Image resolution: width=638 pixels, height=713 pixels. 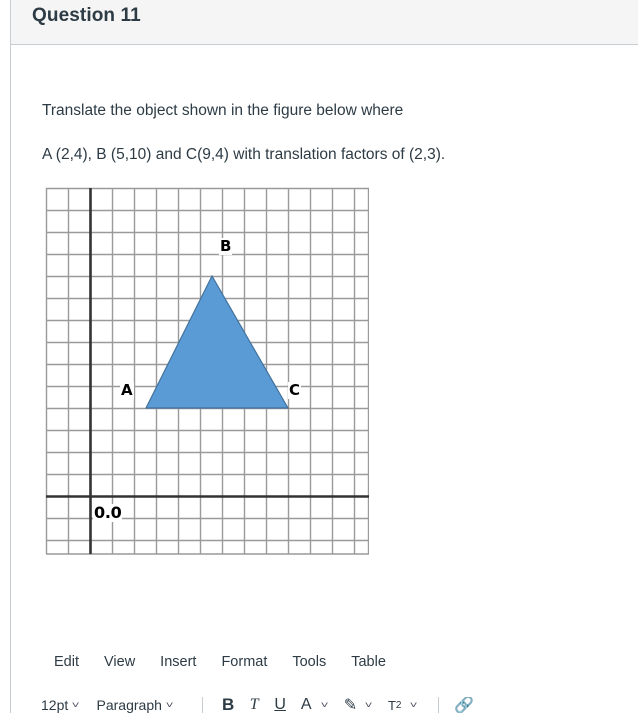 What do you see at coordinates (55, 705) in the screenshot?
I see `font-size-value: 12pt` at bounding box center [55, 705].